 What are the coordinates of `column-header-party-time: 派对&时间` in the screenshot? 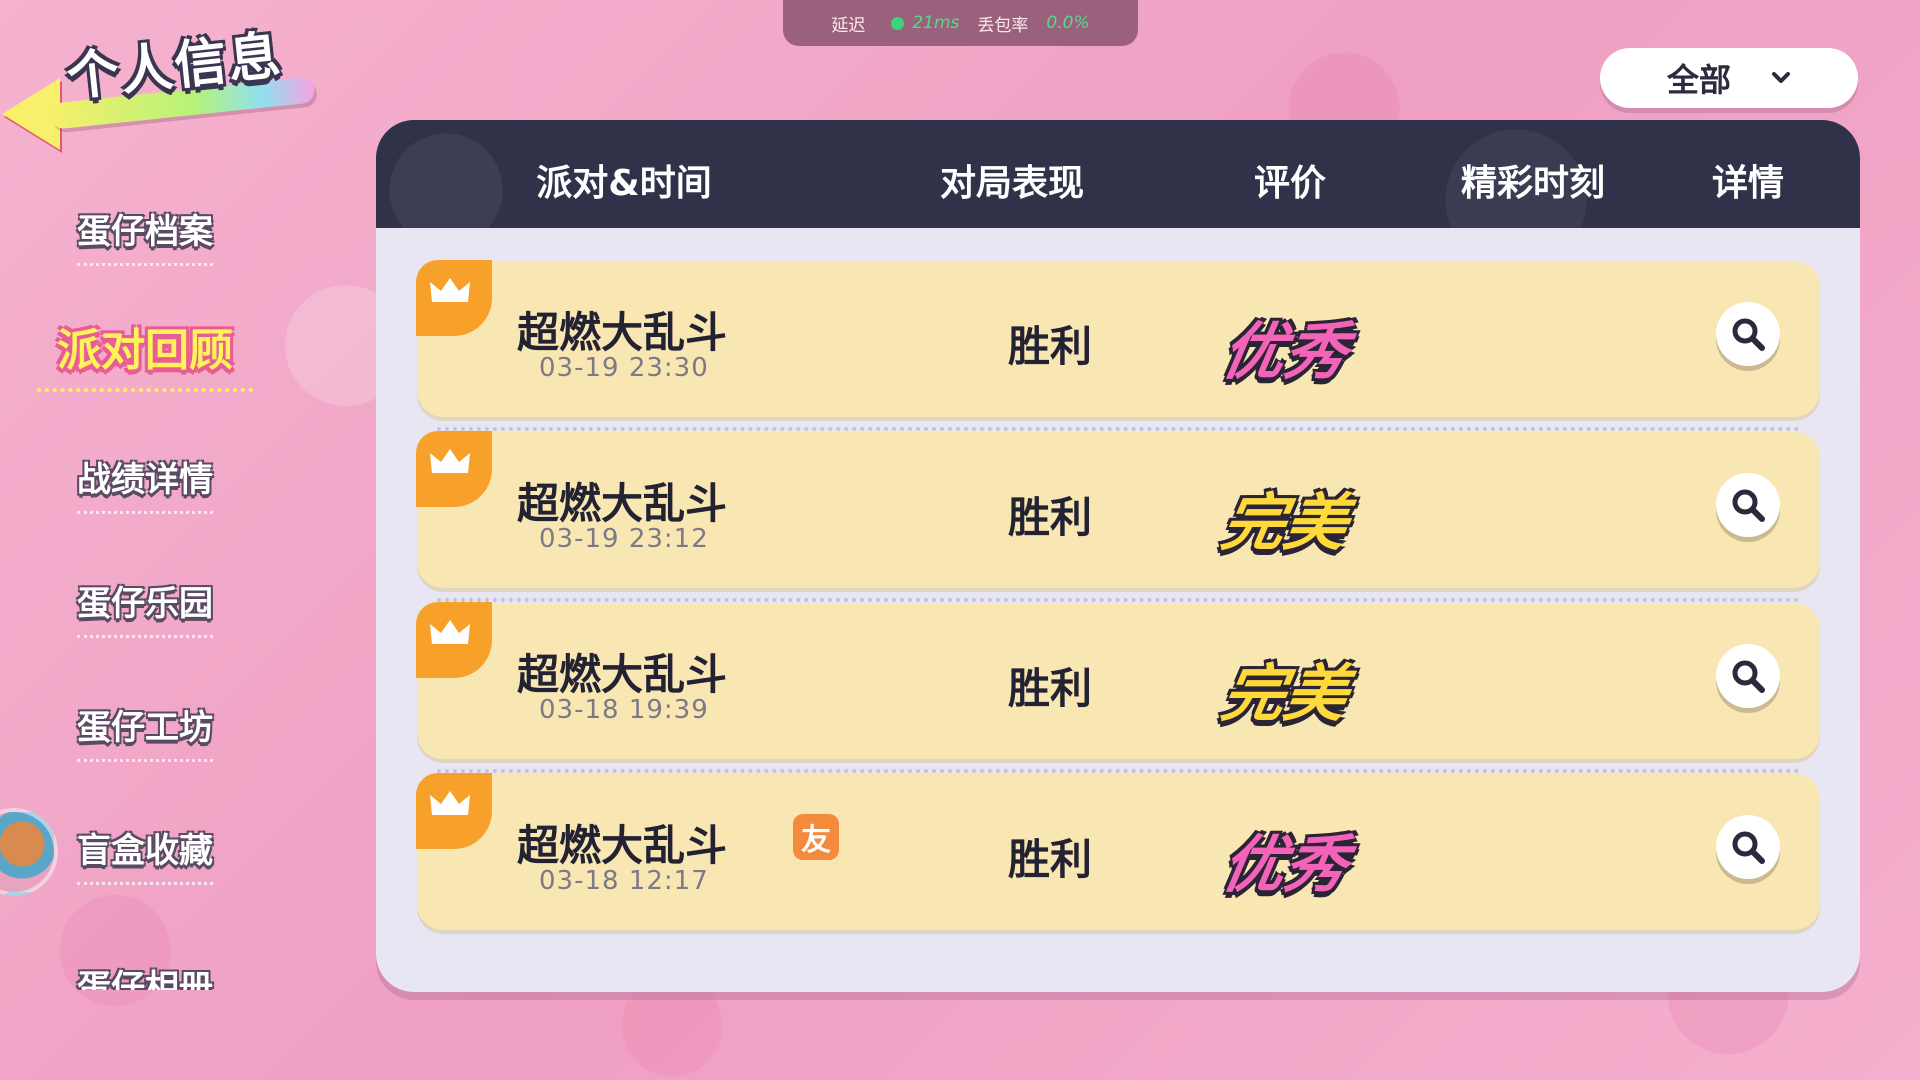 It's located at (624, 183).